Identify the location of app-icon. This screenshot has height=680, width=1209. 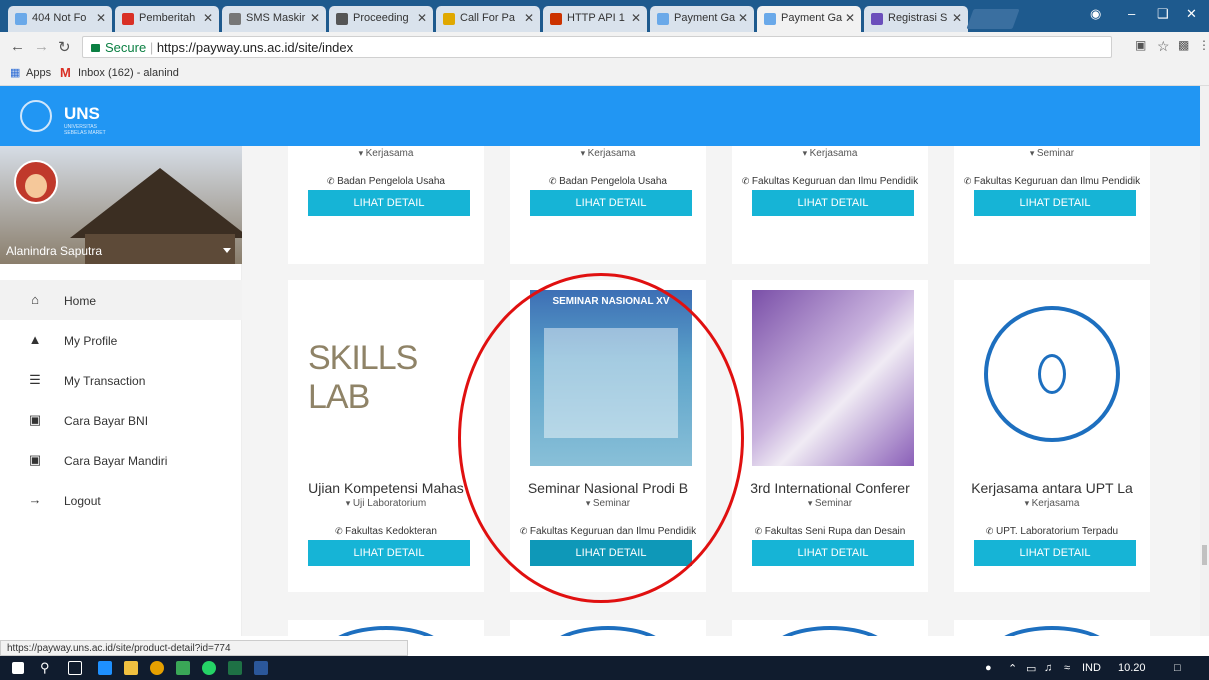
(183, 668).